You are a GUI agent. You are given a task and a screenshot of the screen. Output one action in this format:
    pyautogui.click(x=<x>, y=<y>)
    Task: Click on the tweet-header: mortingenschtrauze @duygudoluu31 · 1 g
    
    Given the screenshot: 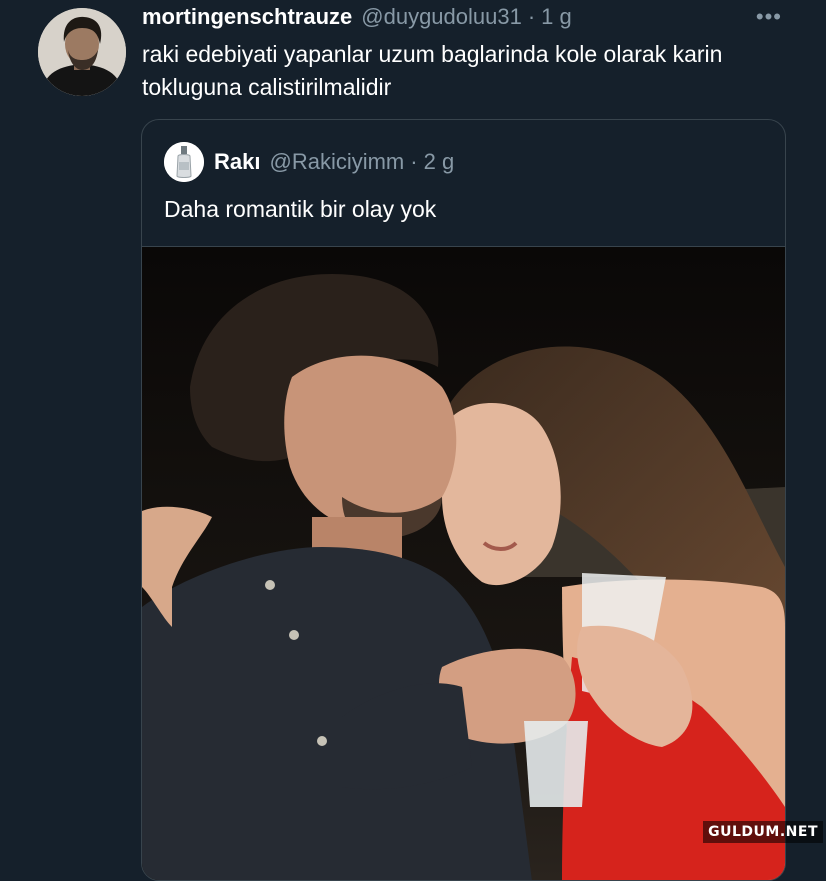 What is the action you would take?
    pyautogui.click(x=357, y=19)
    